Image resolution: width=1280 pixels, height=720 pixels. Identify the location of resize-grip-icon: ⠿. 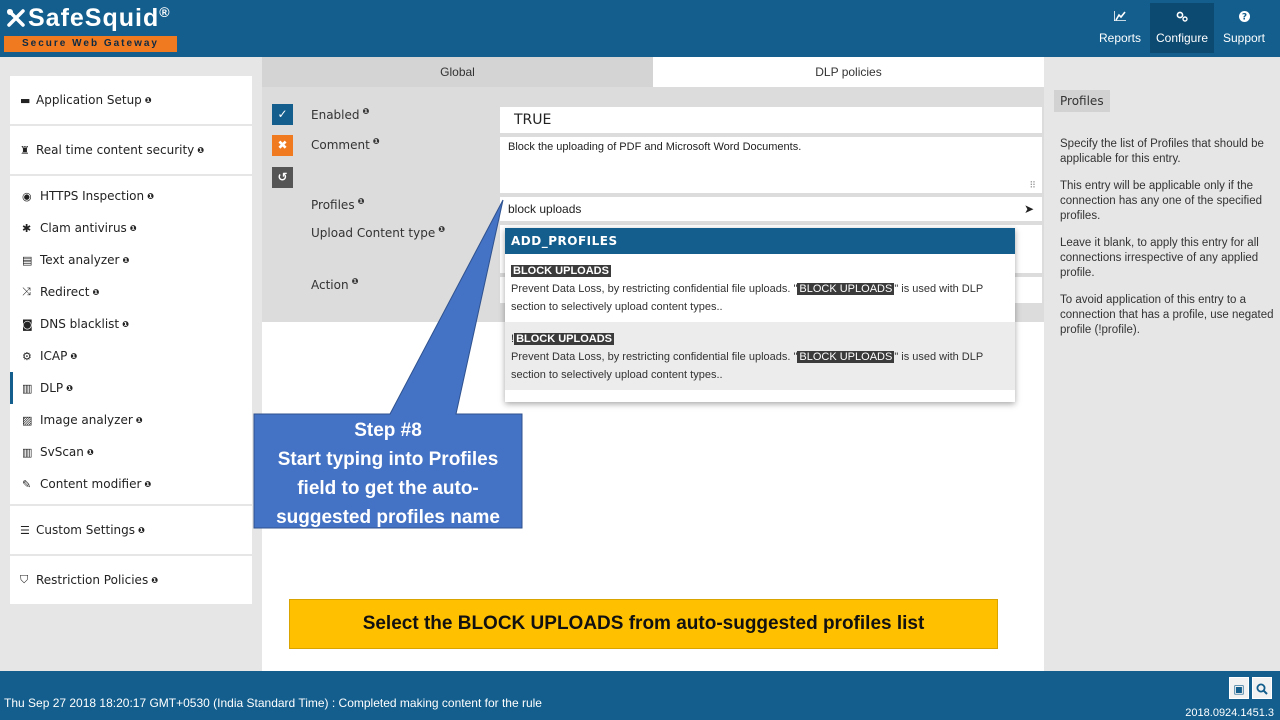
(1032, 185).